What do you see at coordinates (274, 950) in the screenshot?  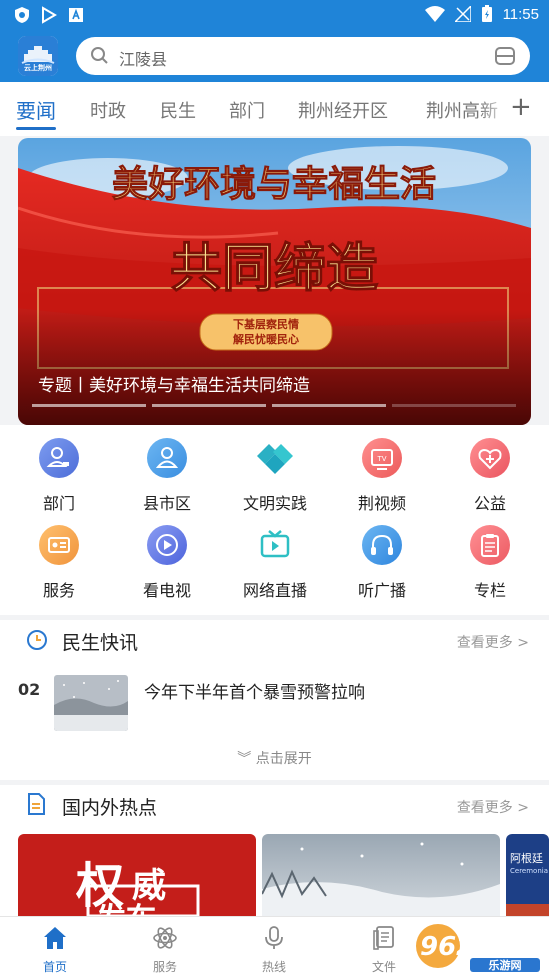 I see `nav-hotline: 热线` at bounding box center [274, 950].